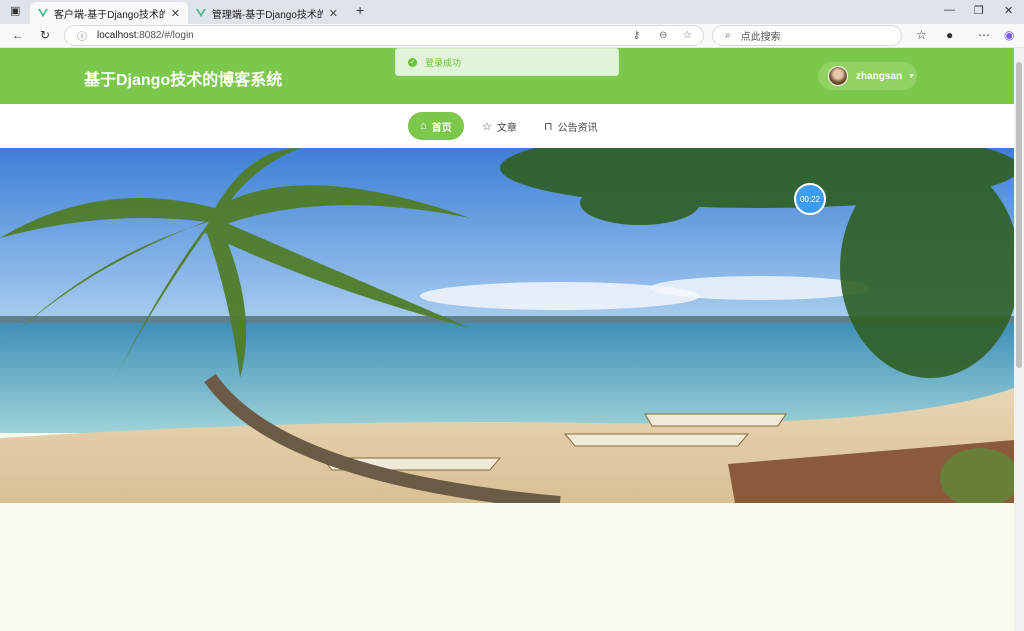  Describe the element at coordinates (807, 35) in the screenshot. I see `browser-search-box: ⌕ 点此搜索` at that location.